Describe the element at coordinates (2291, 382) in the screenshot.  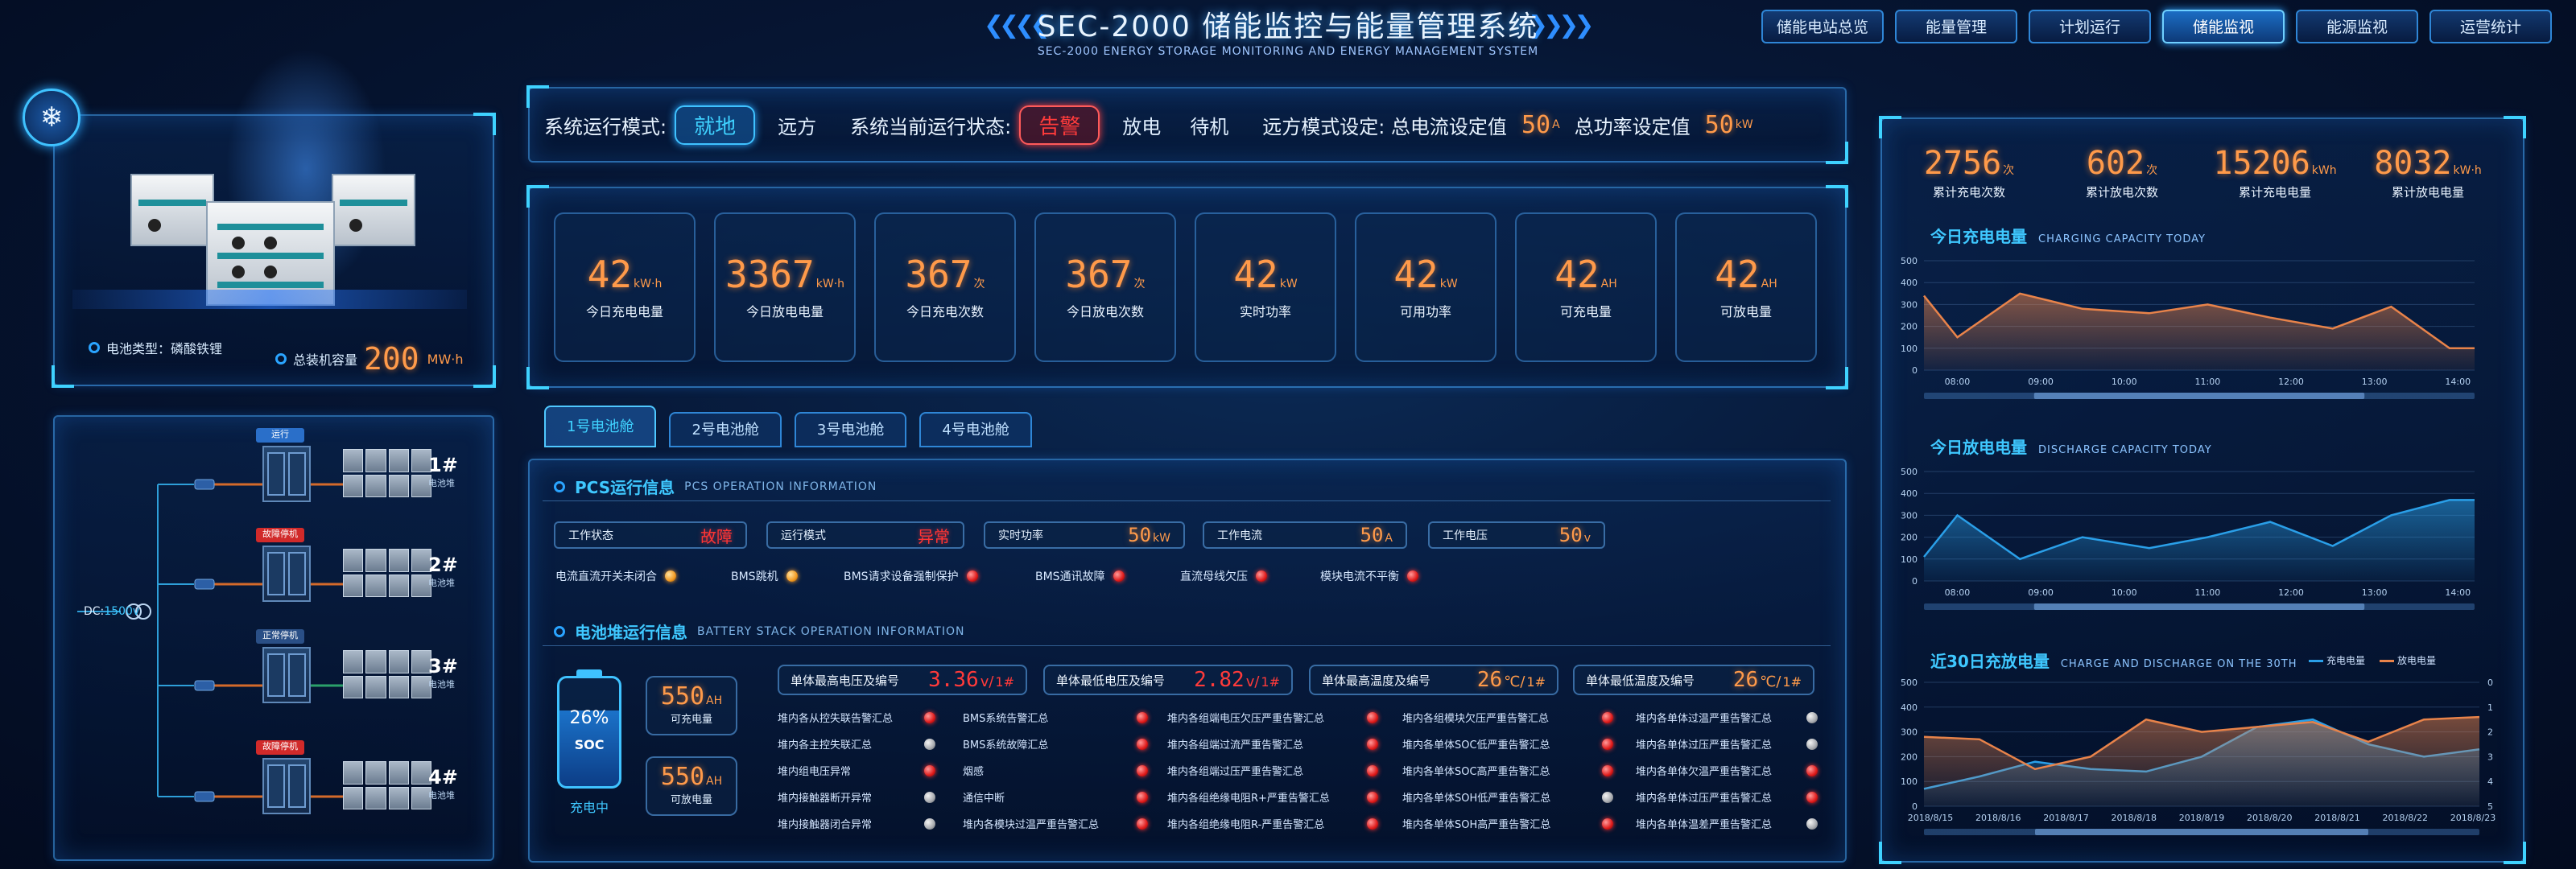
I see `x-tick-label: 12:00` at that location.